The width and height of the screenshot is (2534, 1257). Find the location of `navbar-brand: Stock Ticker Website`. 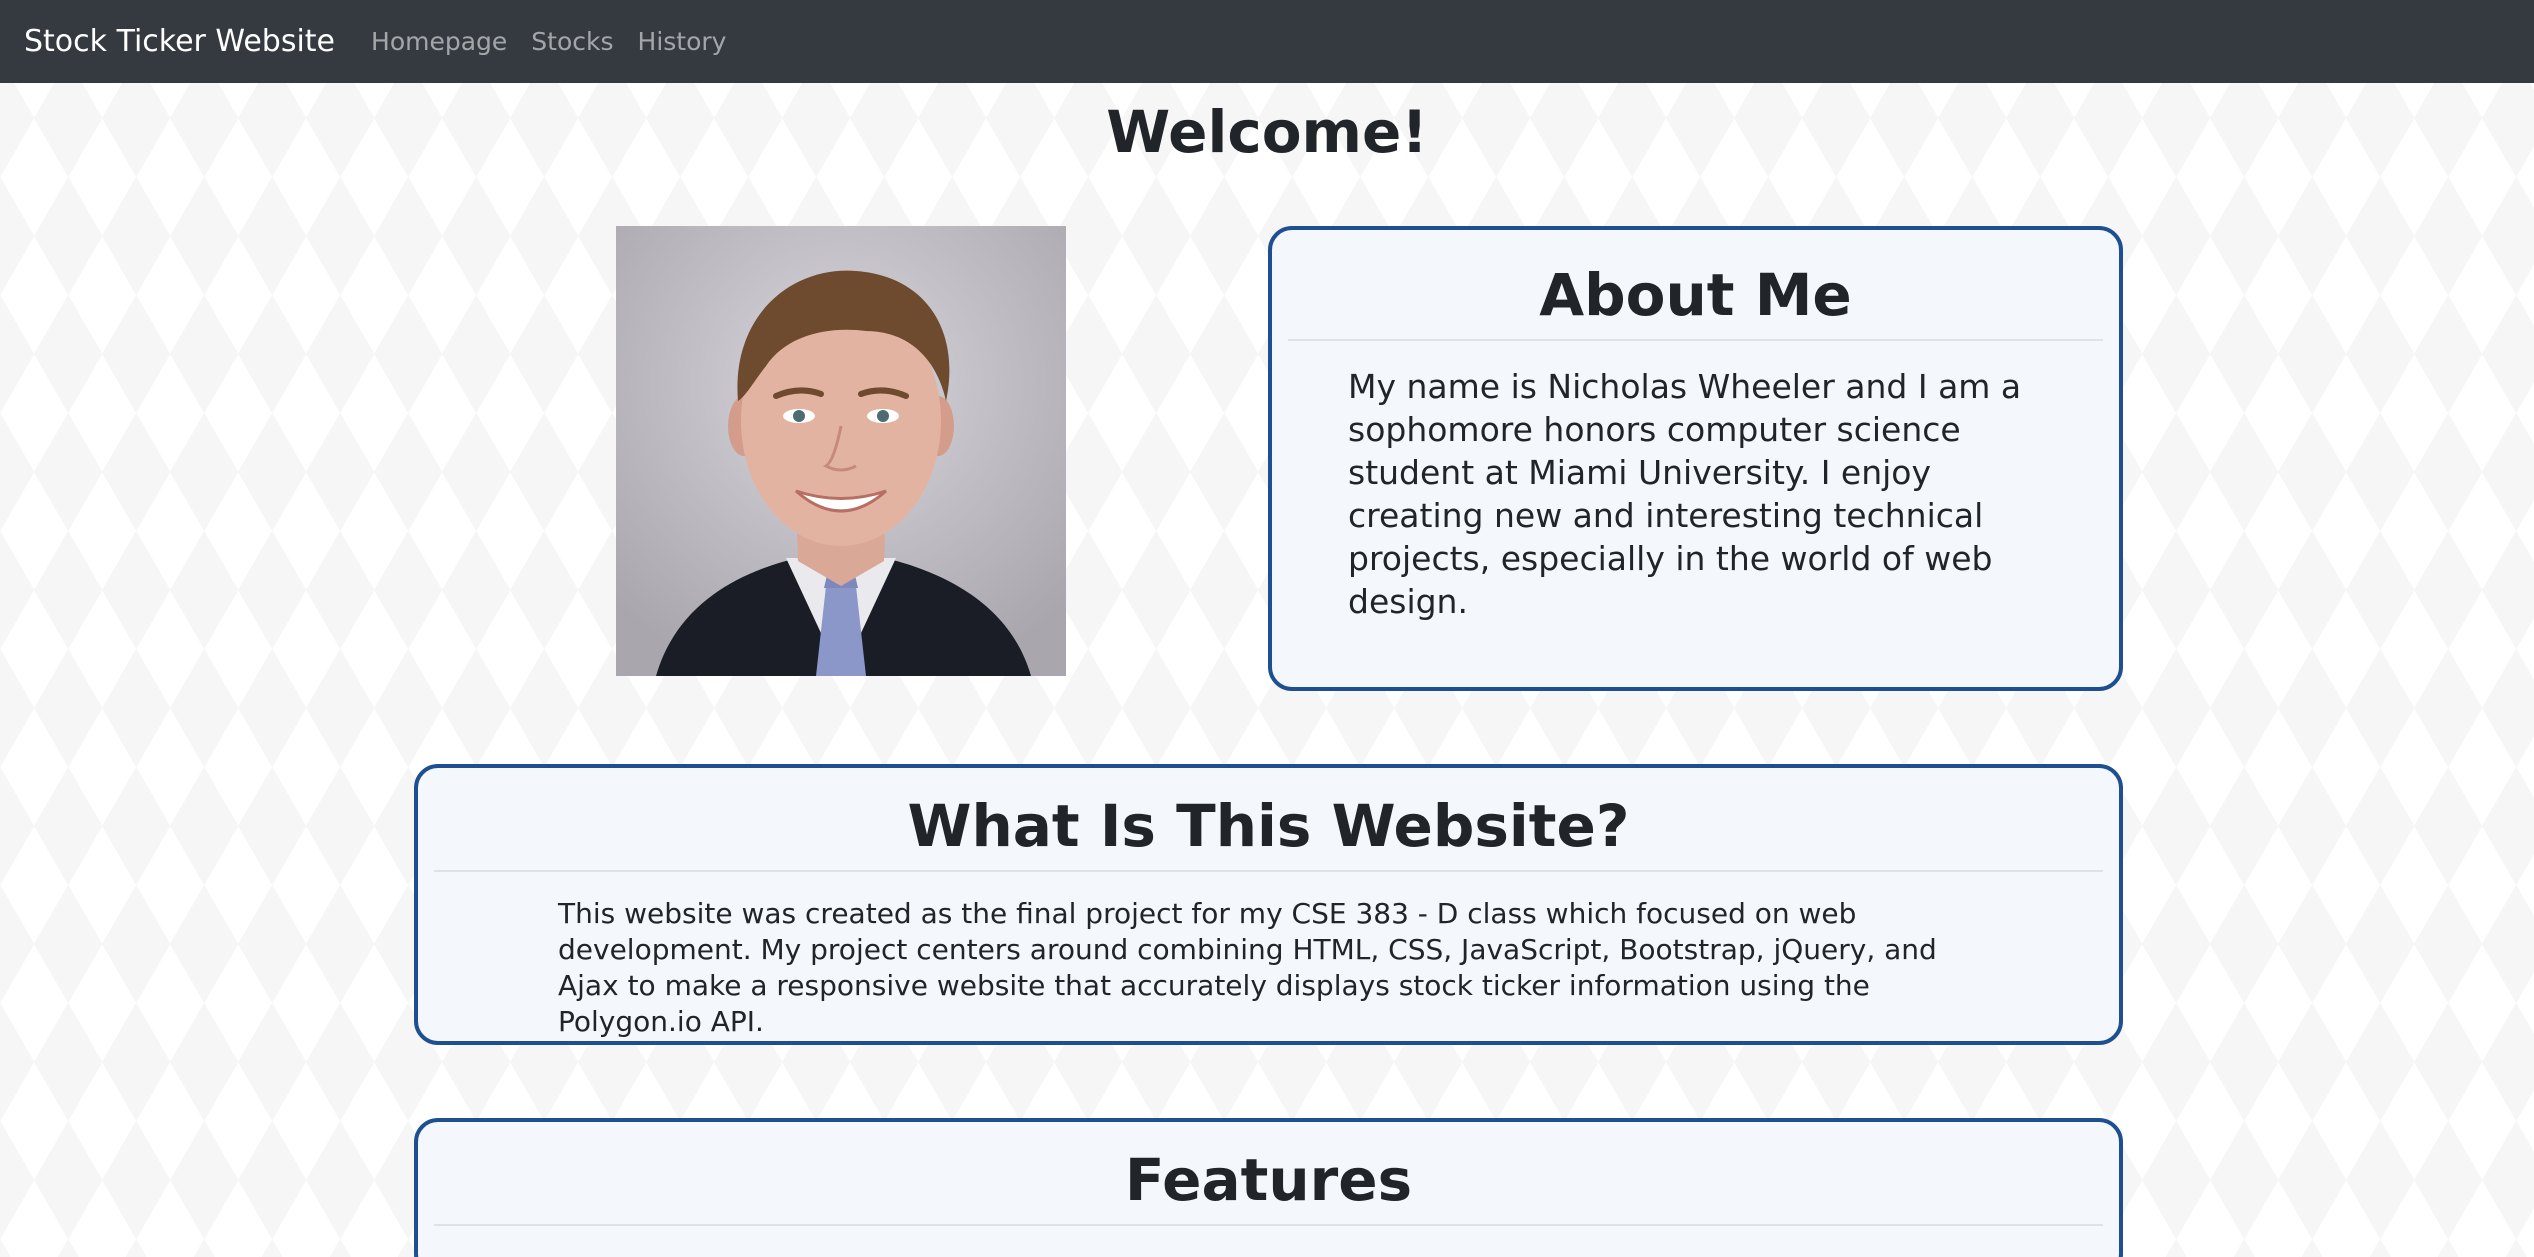

navbar-brand: Stock Ticker Website is located at coordinates (179, 41).